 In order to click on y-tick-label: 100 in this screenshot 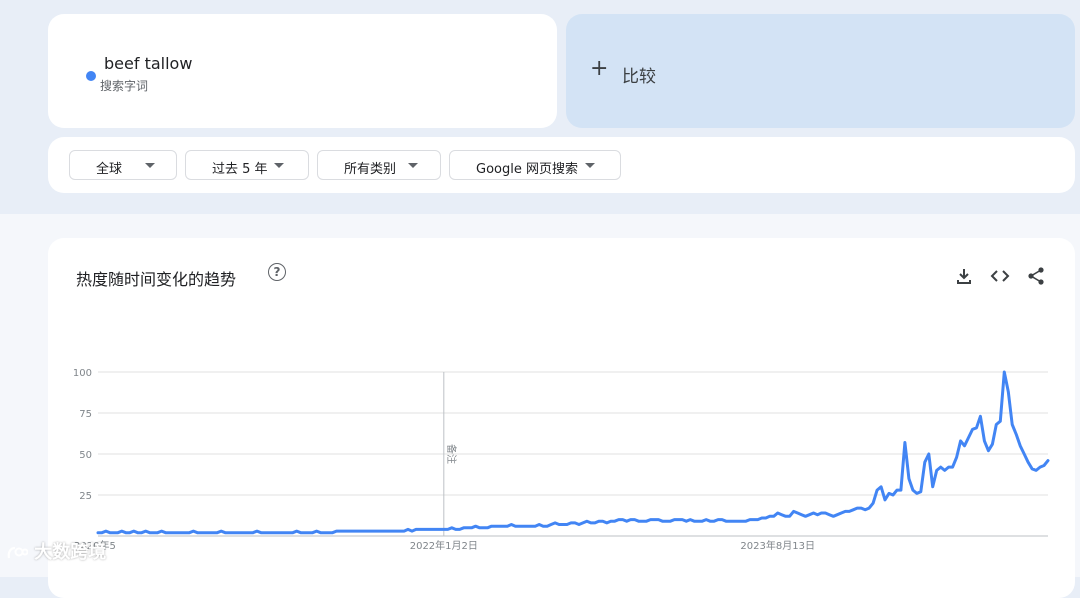, I will do `click(82, 373)`.